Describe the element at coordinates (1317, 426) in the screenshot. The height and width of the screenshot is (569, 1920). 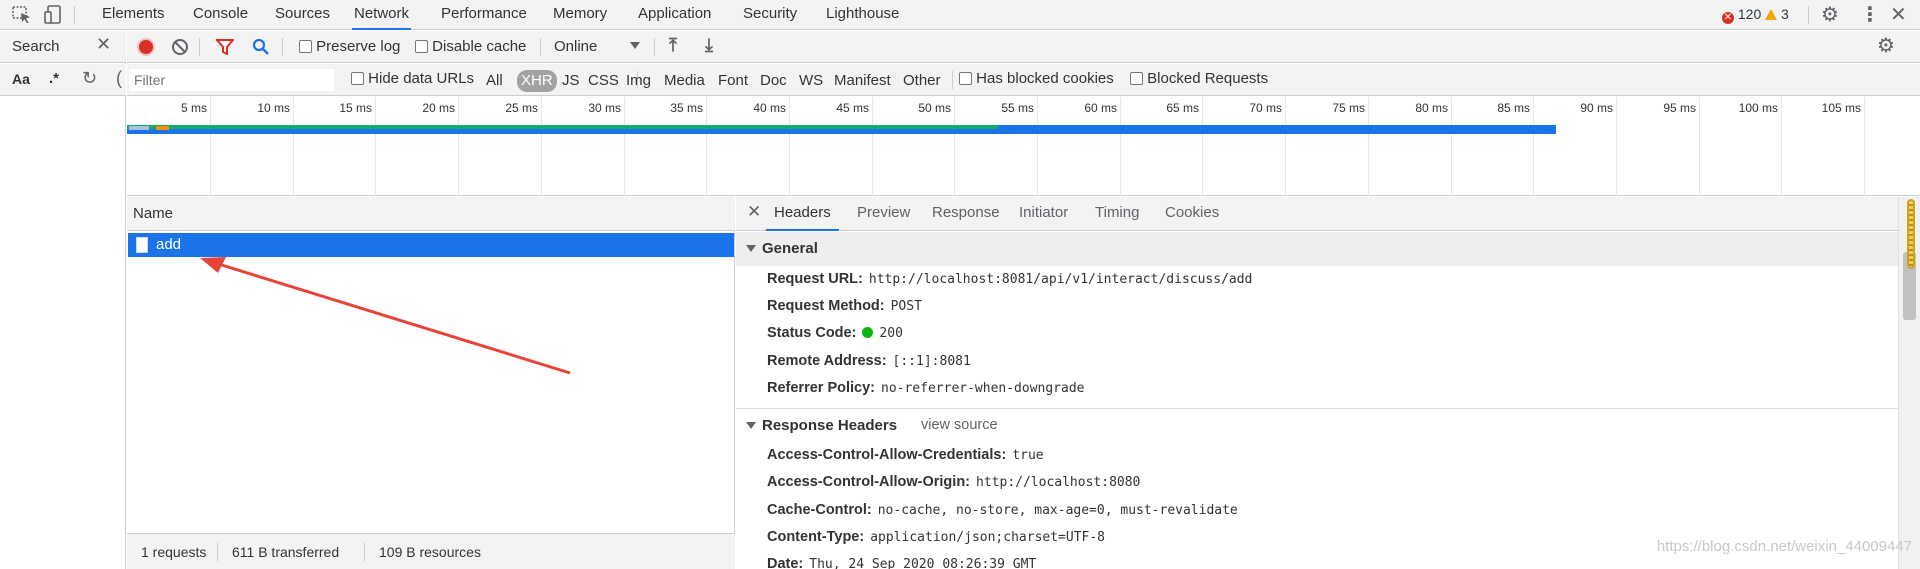
I see `response-headers-section-header: Response Headers` at that location.